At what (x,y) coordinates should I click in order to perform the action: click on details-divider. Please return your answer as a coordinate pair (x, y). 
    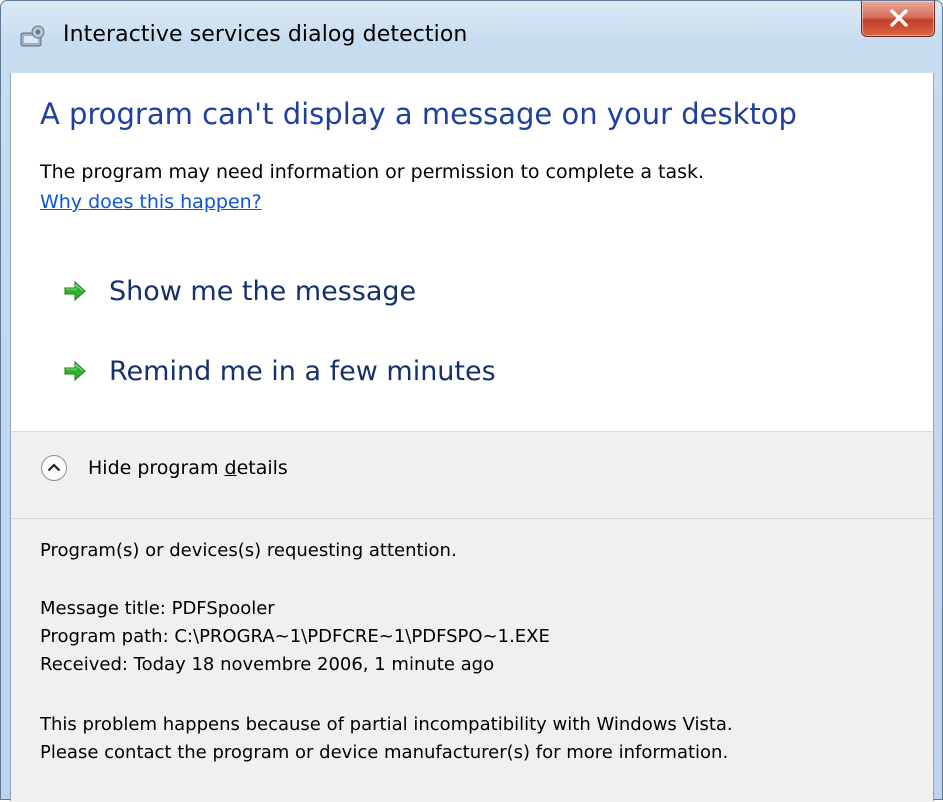
    Looking at the image, I should click on (472, 518).